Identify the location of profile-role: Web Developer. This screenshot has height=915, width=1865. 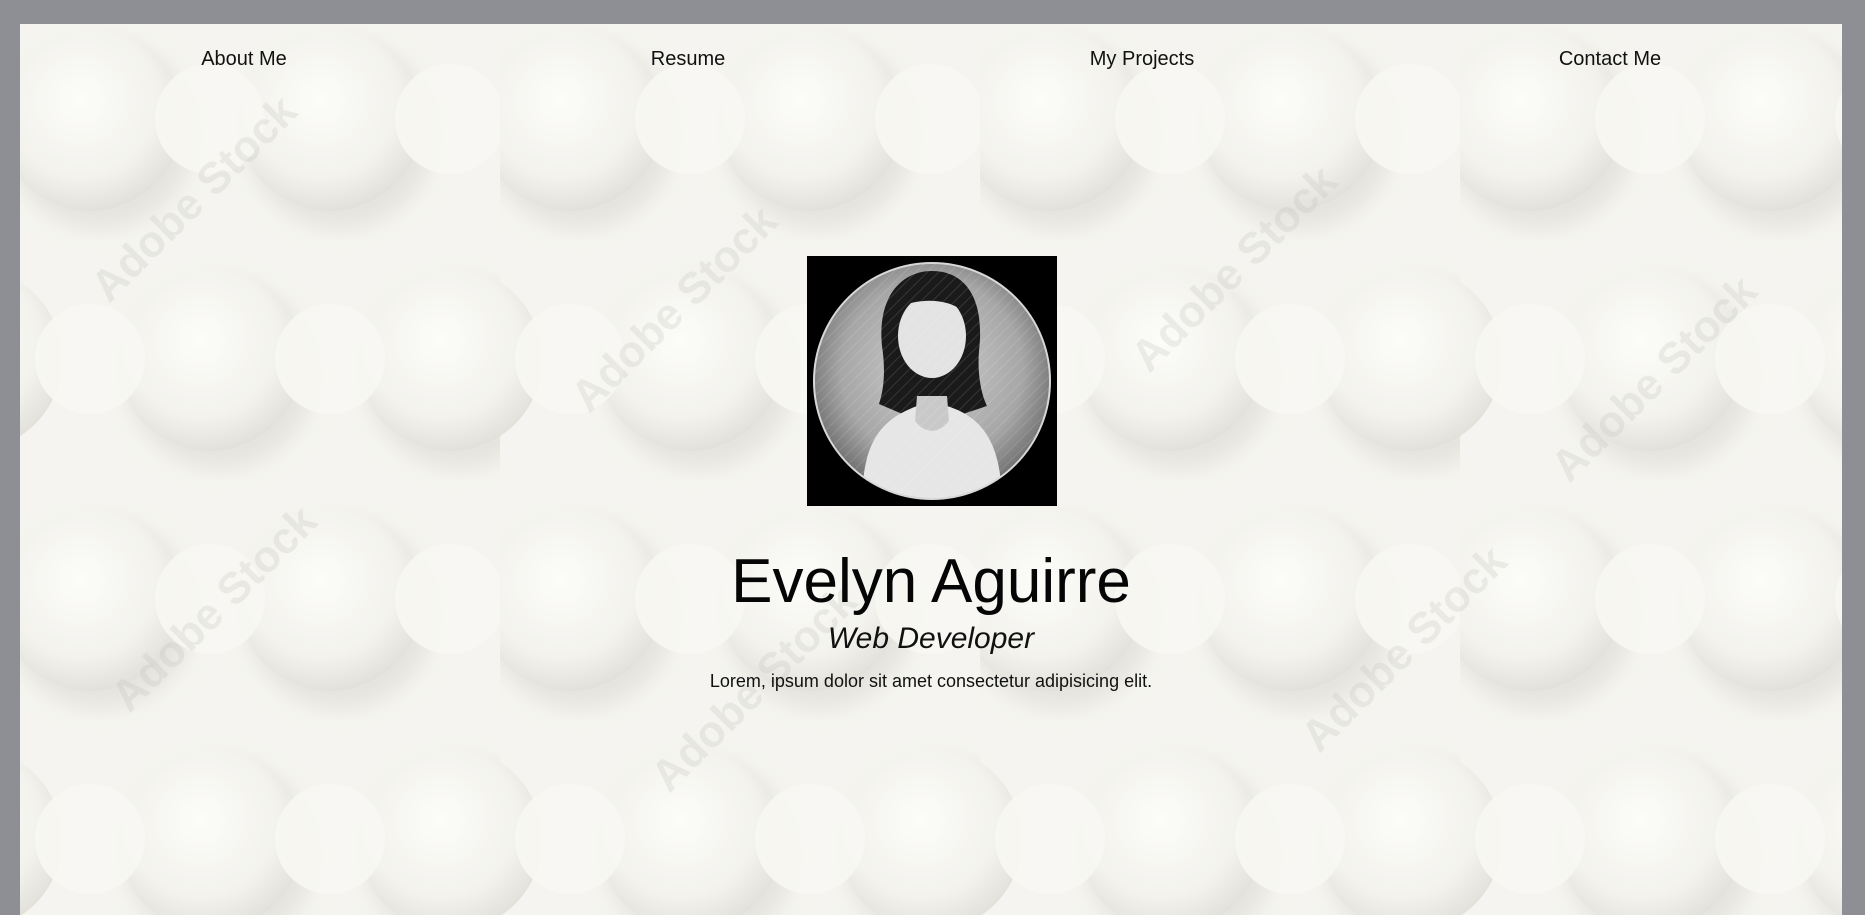
(931, 638).